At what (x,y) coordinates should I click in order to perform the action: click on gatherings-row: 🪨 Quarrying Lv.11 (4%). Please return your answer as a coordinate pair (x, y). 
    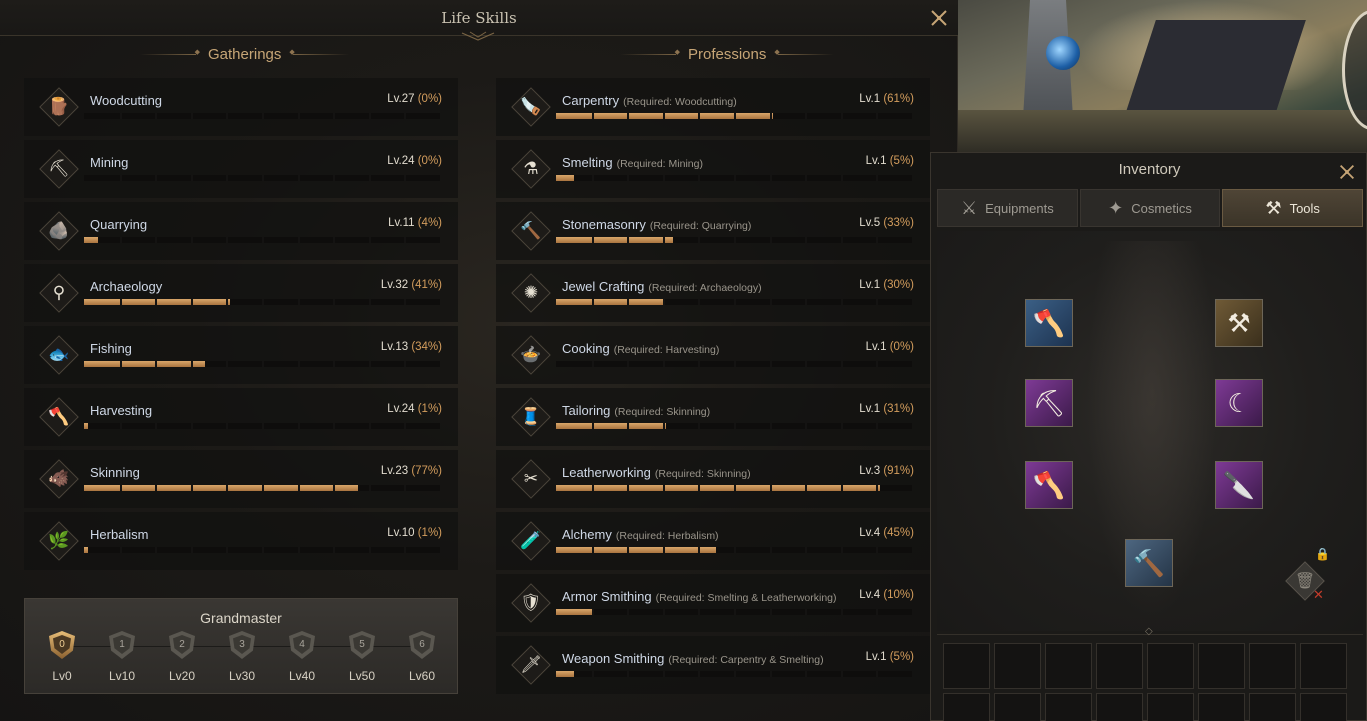
    Looking at the image, I should click on (241, 231).